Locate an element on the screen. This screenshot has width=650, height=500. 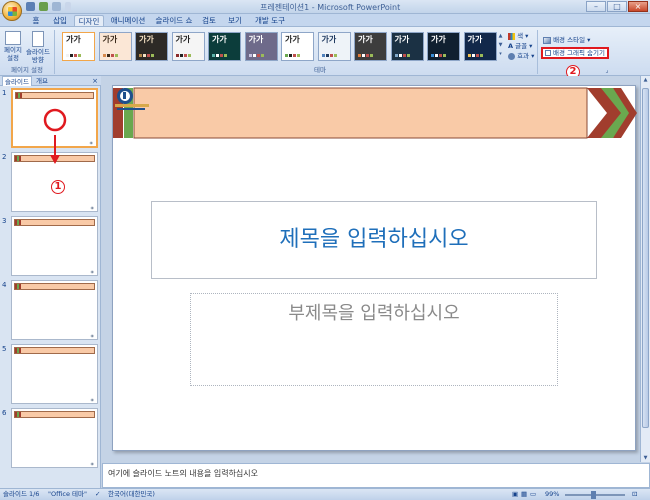
slide-header-band is located at coordinates (375, 113).